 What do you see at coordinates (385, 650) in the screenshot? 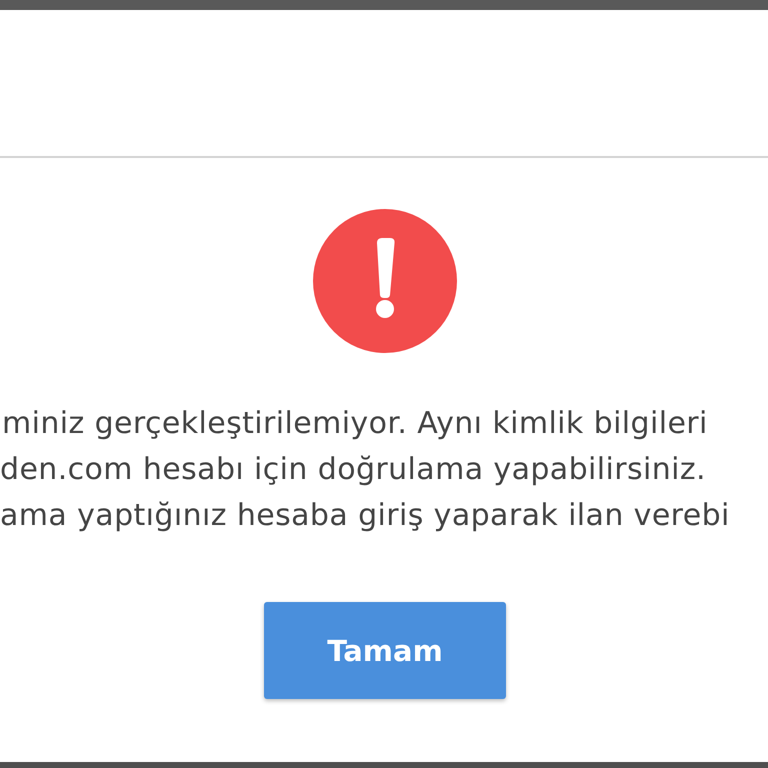
I see `ok-button: Tamam` at bounding box center [385, 650].